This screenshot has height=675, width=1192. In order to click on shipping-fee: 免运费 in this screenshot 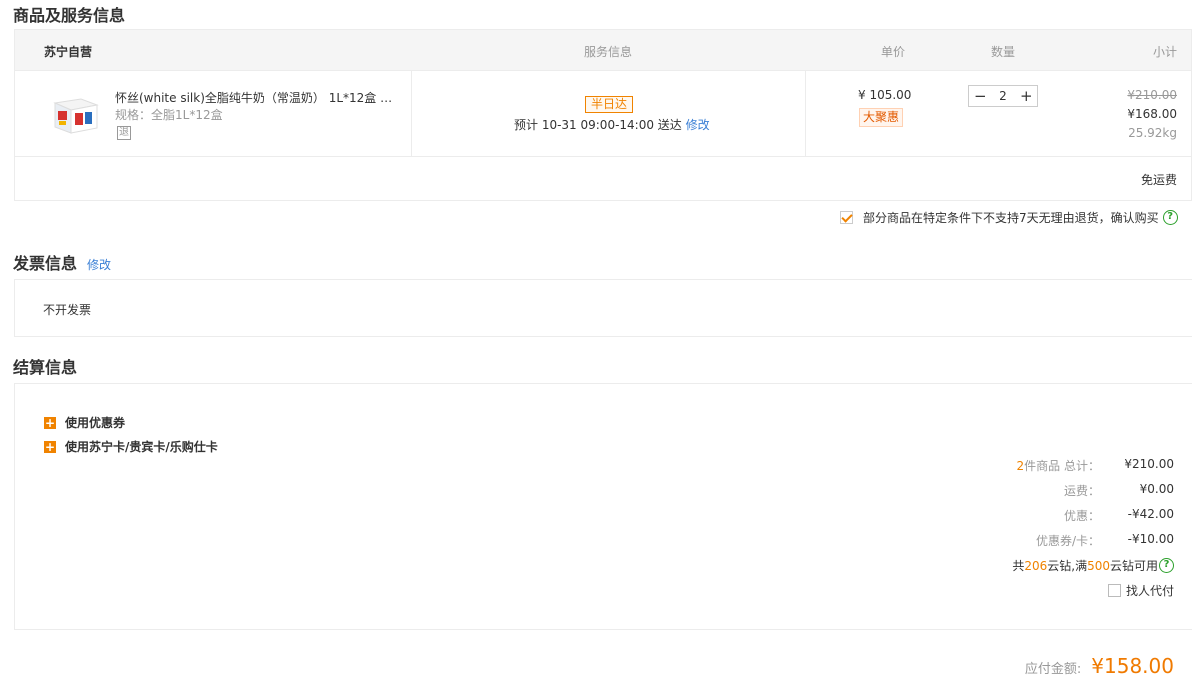, I will do `click(1158, 180)`.